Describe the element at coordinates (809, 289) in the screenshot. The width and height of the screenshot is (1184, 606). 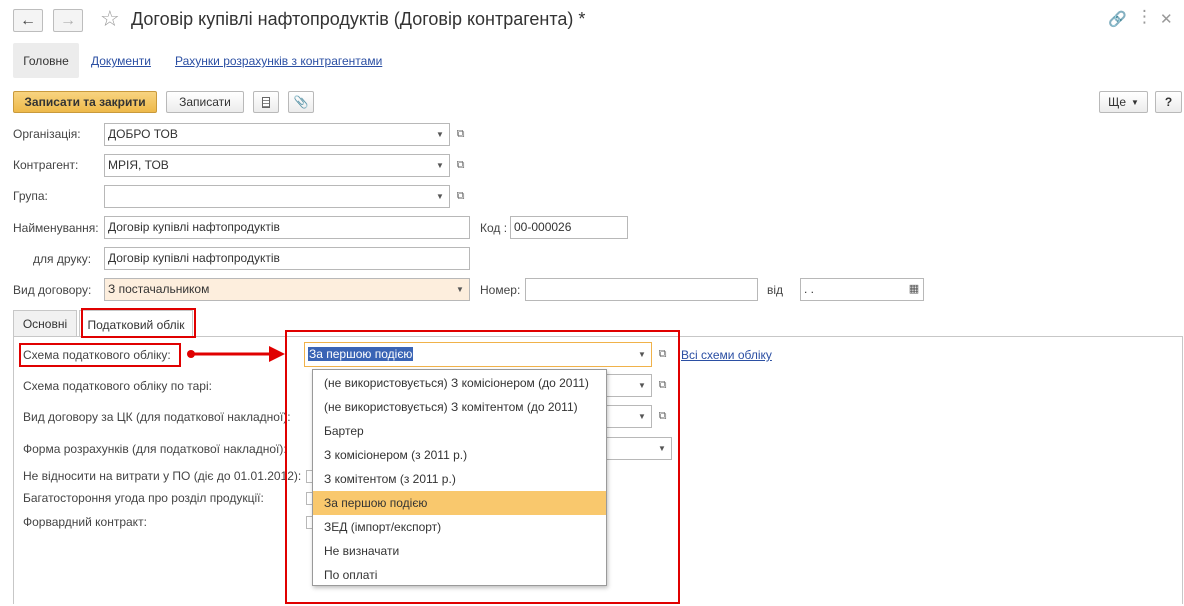
I see `date-value: . .` at that location.